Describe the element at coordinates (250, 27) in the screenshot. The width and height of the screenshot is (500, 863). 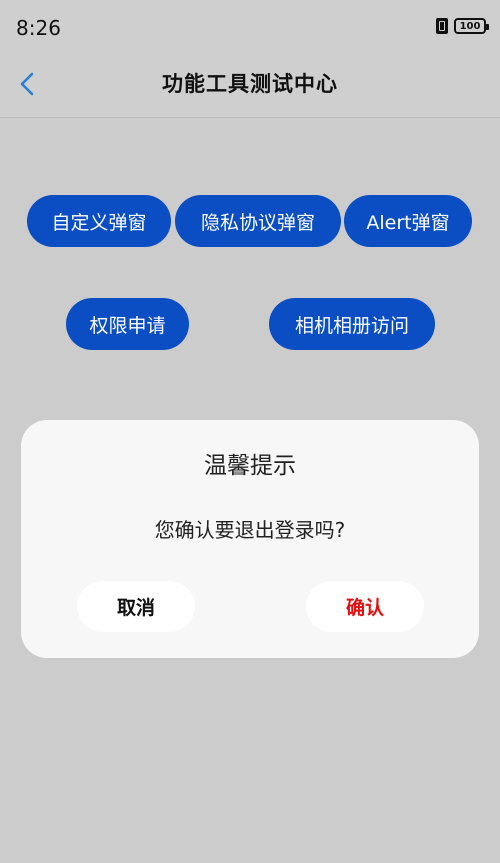
I see `status-bar: 8:26 100` at that location.